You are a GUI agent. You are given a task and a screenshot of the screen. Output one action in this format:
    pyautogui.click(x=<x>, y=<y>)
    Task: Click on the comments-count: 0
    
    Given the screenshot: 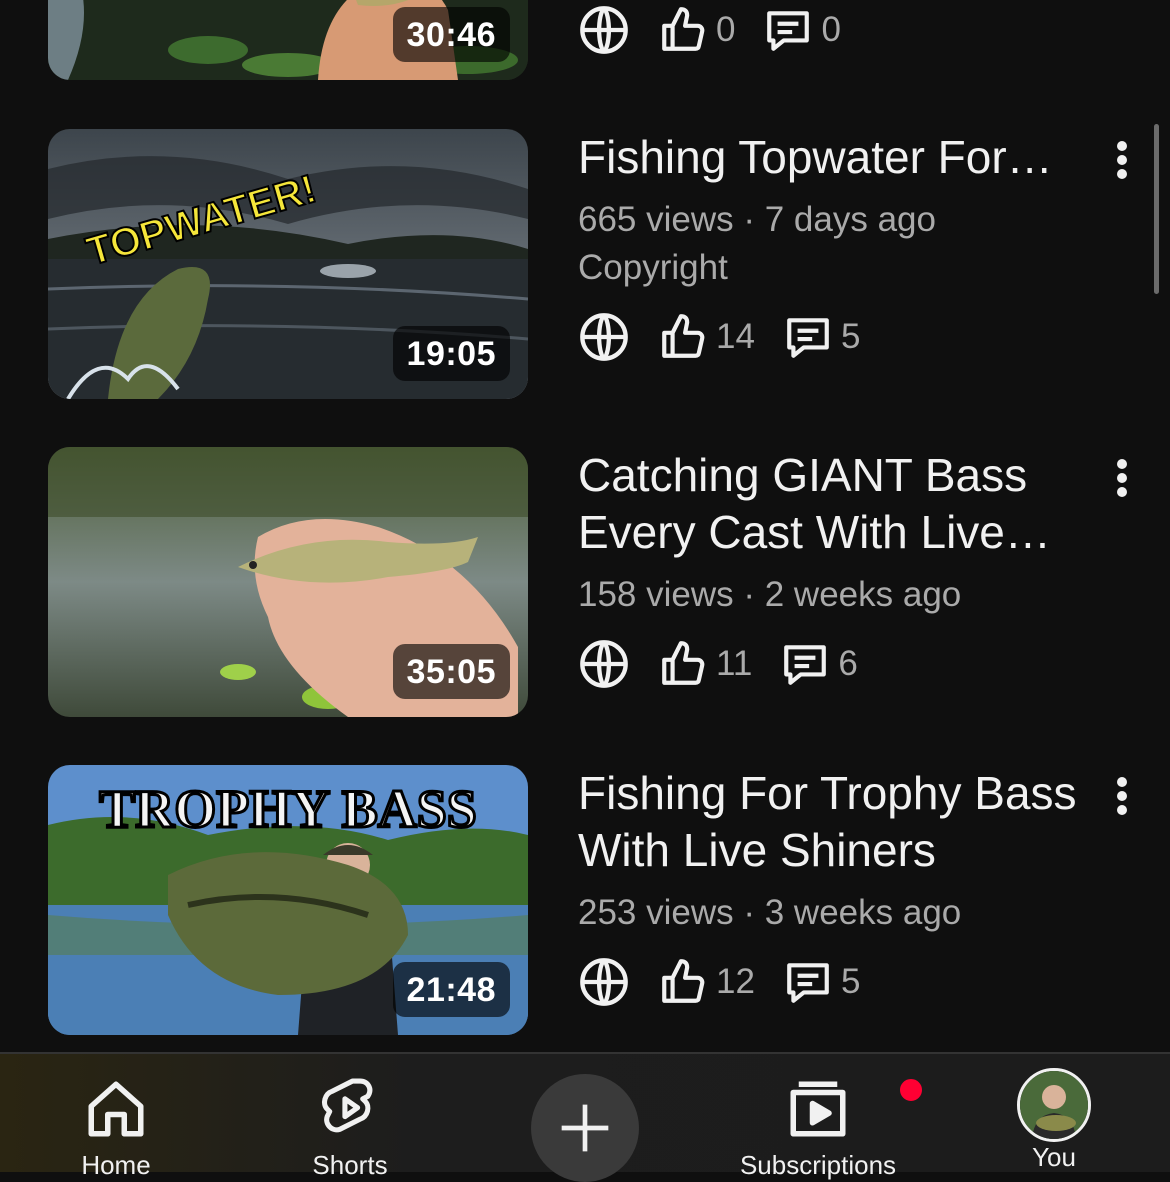 What is the action you would take?
    pyautogui.click(x=831, y=29)
    